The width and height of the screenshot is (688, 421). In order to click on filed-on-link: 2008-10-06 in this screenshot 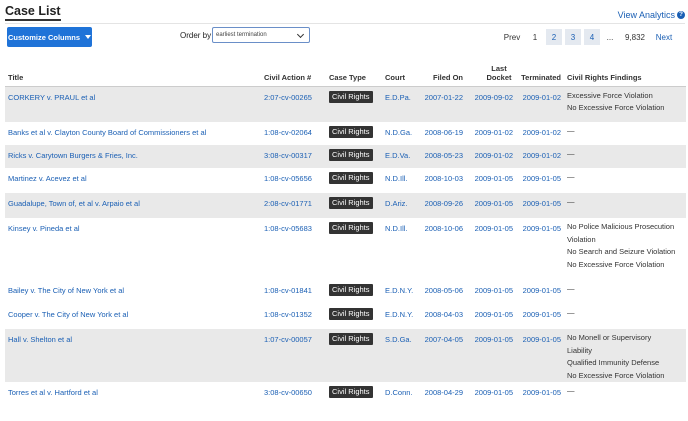, I will do `click(440, 249)`.